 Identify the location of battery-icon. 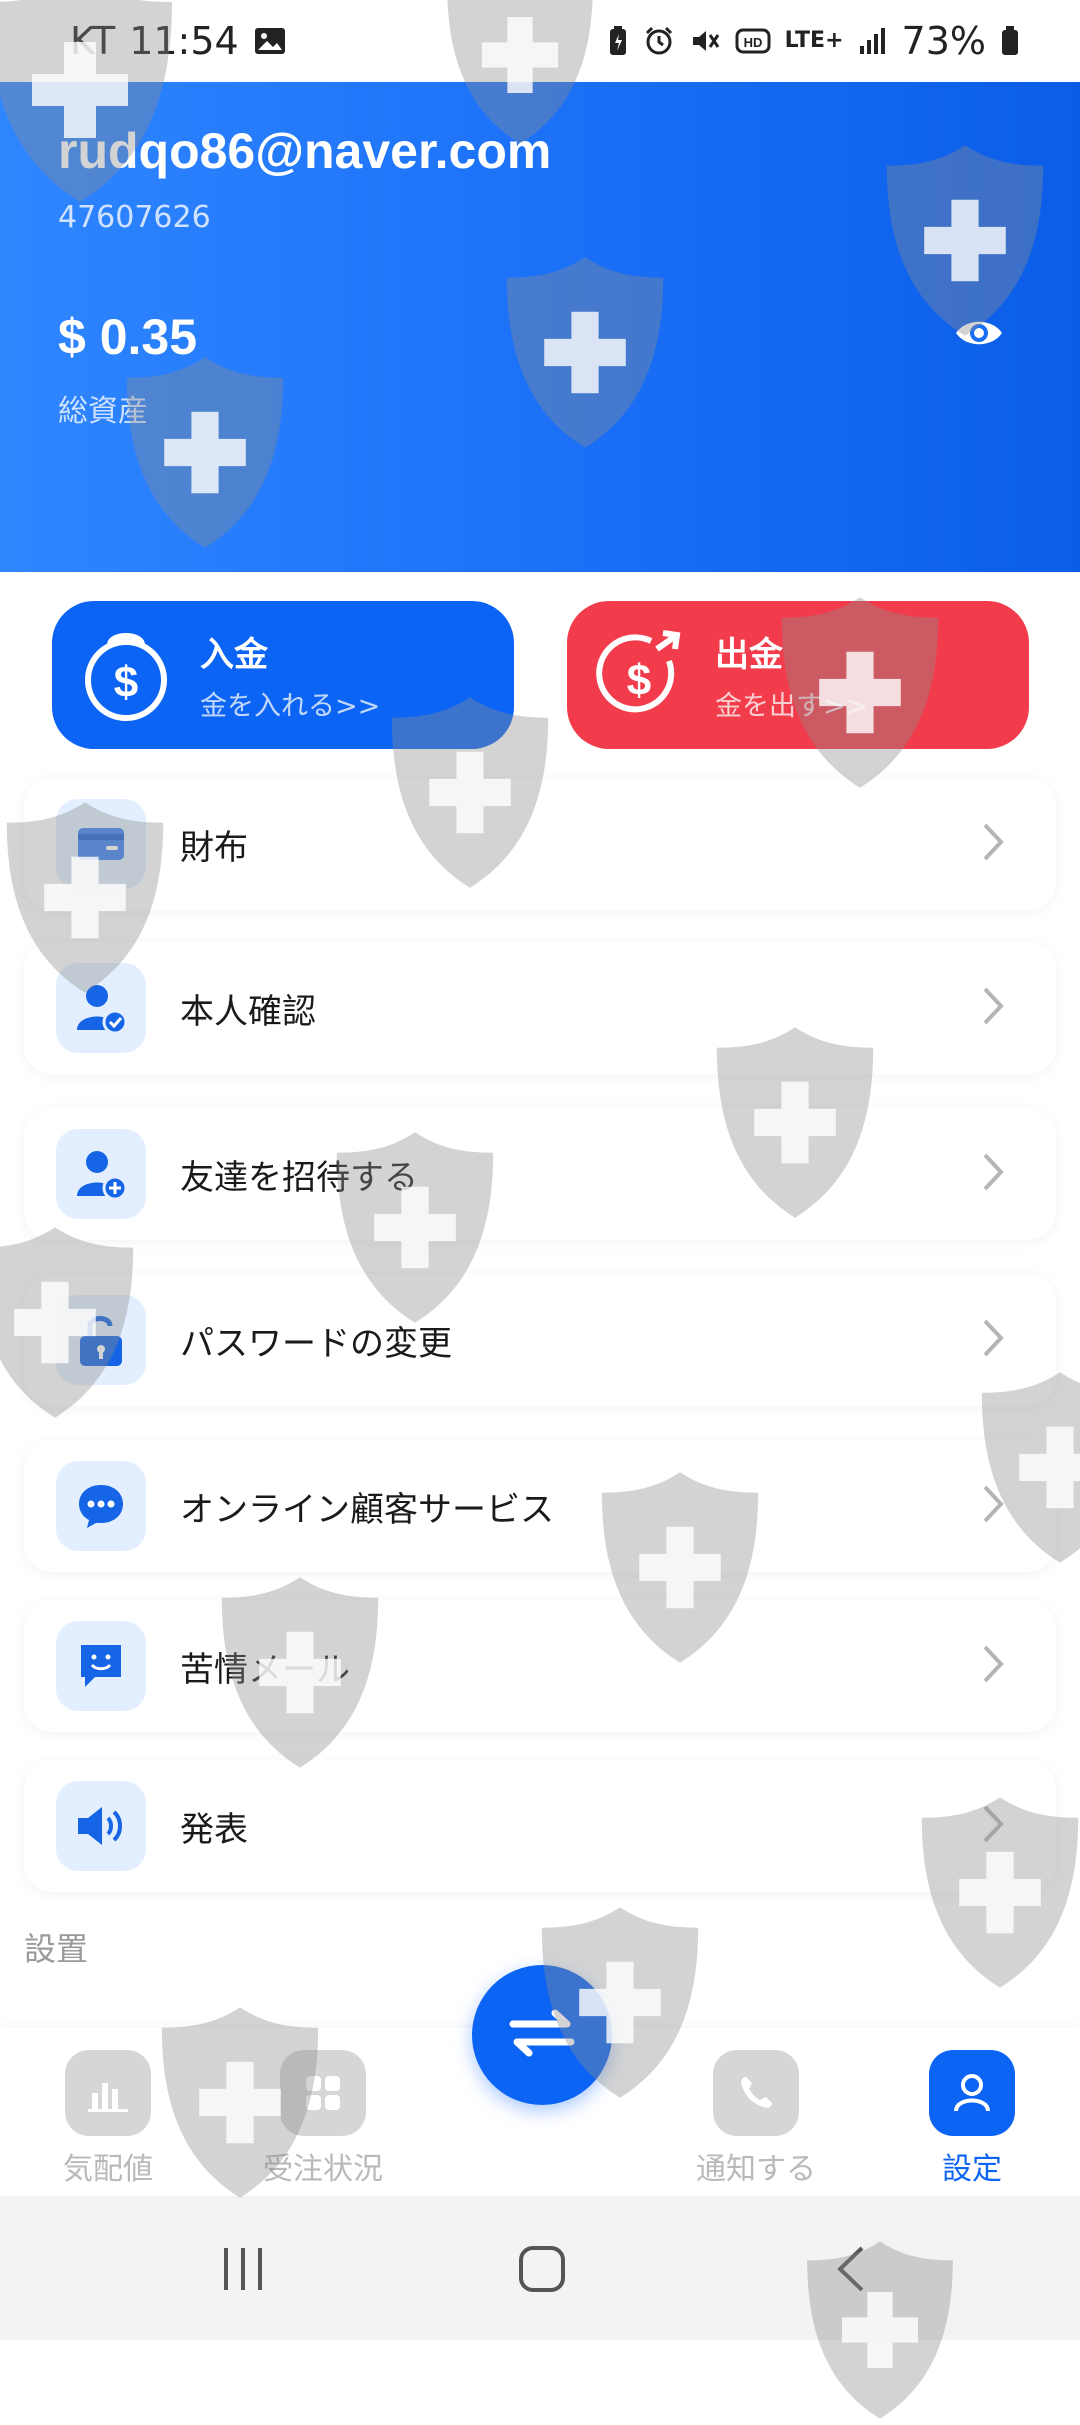
(1010, 41).